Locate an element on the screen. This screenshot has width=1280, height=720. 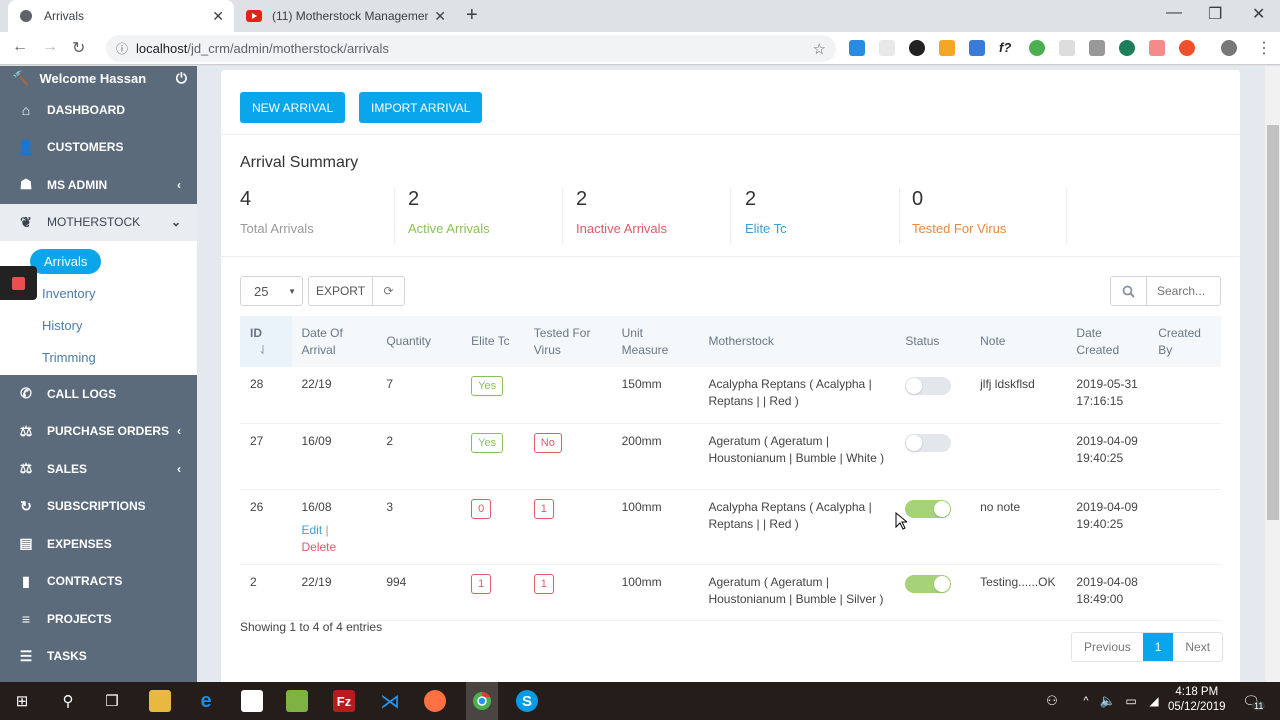
chrome-icon is located at coordinates (482, 701).